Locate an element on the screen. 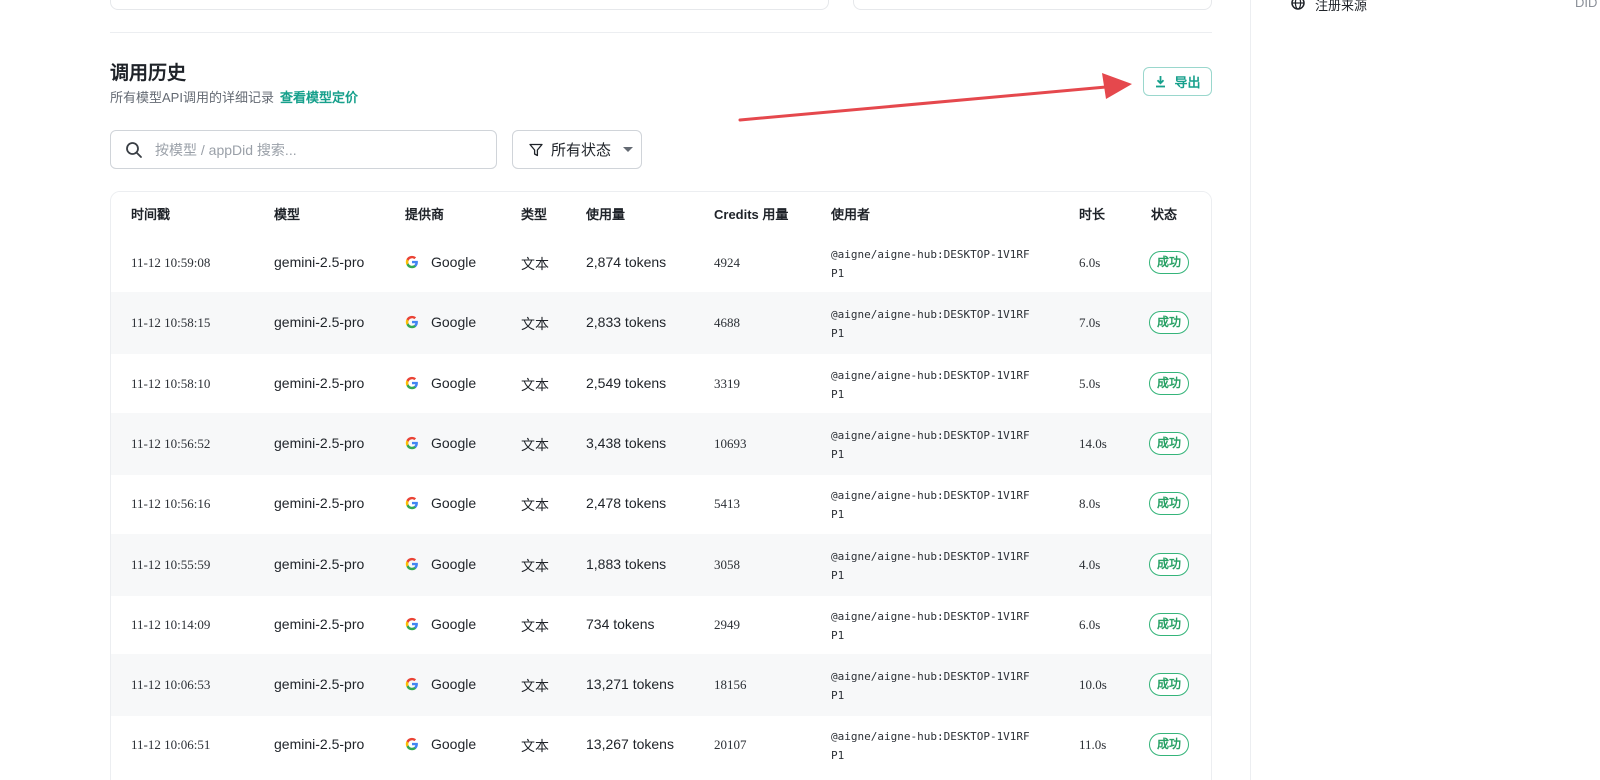 This screenshot has width=1600, height=780. column-header-user: 使用者 is located at coordinates (851, 214).